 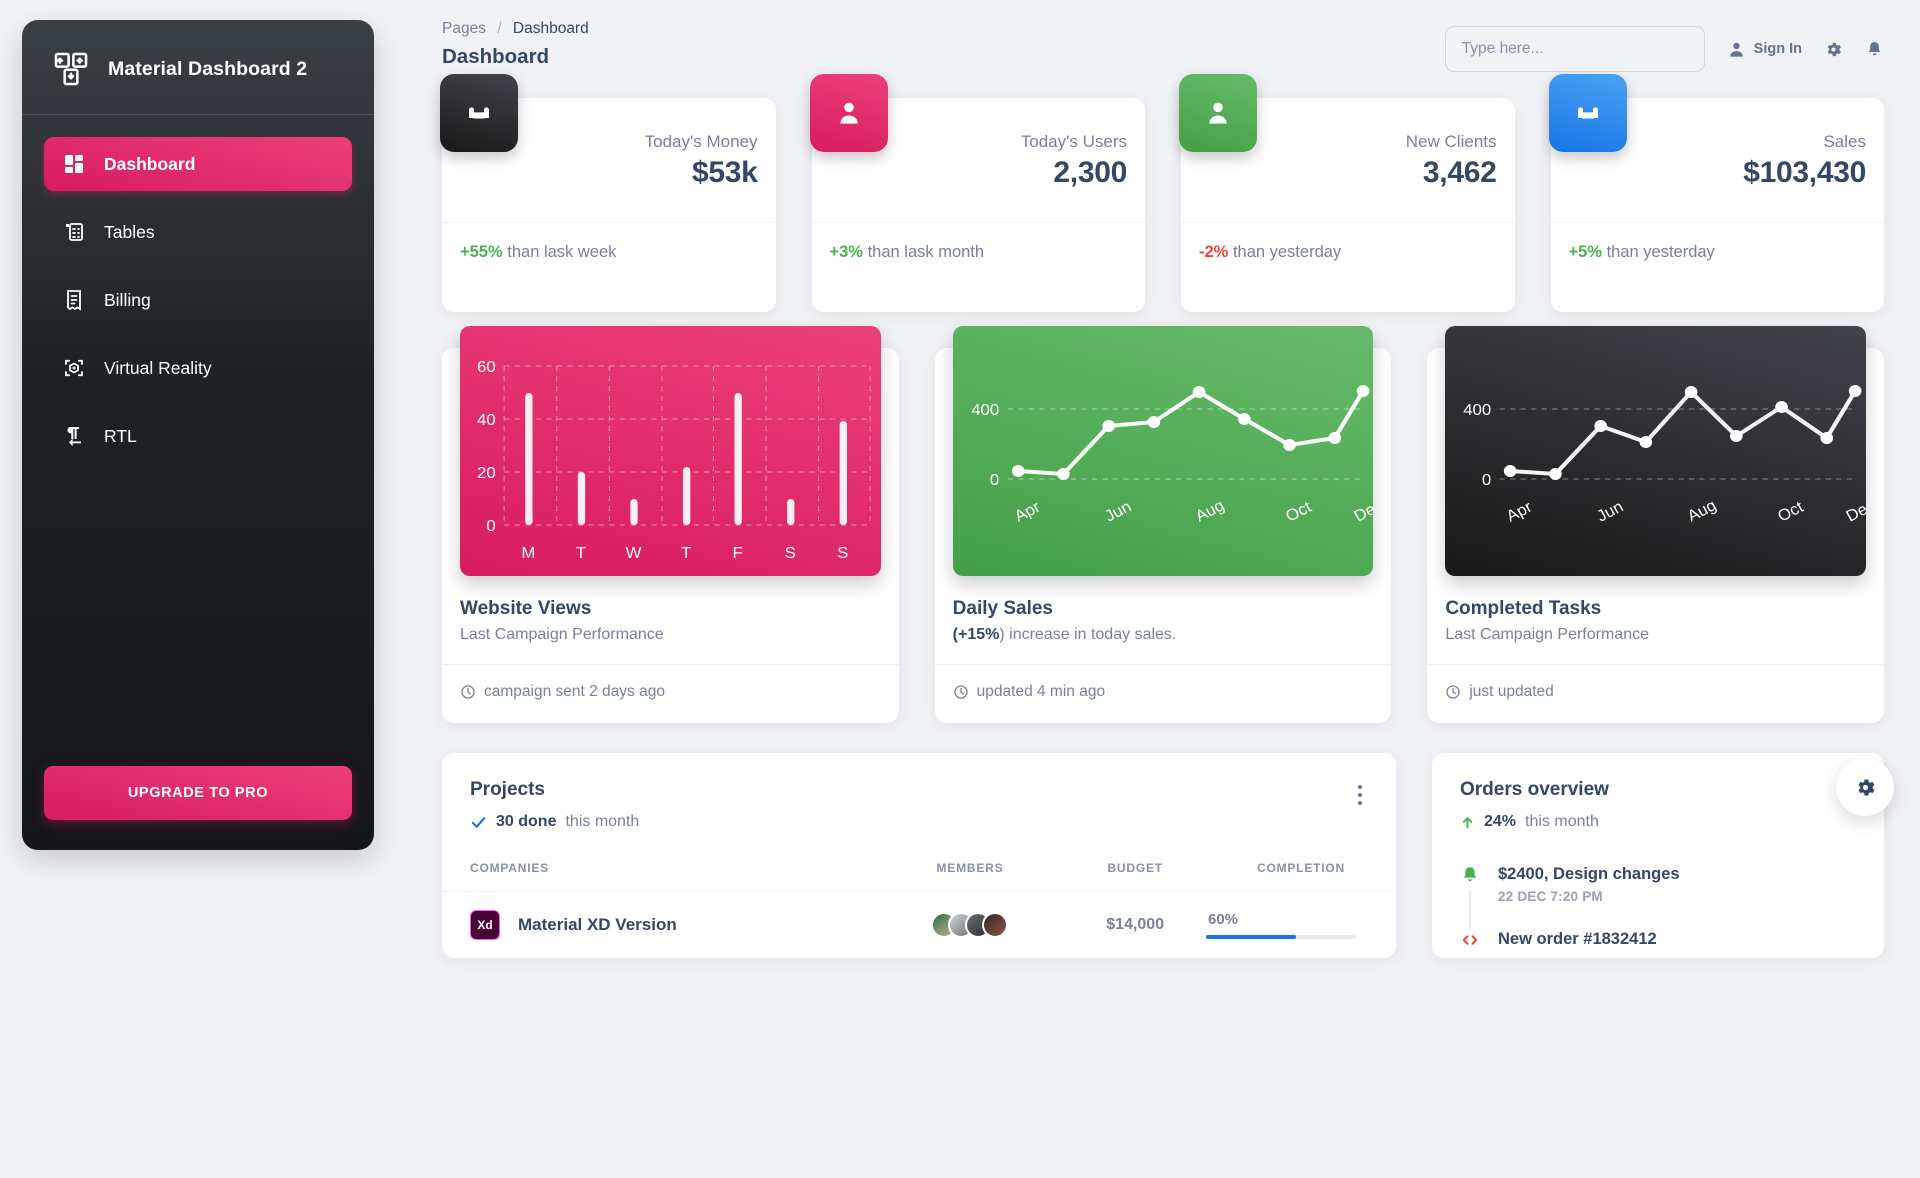 I want to click on projects-menu-button, so click(x=1358, y=797).